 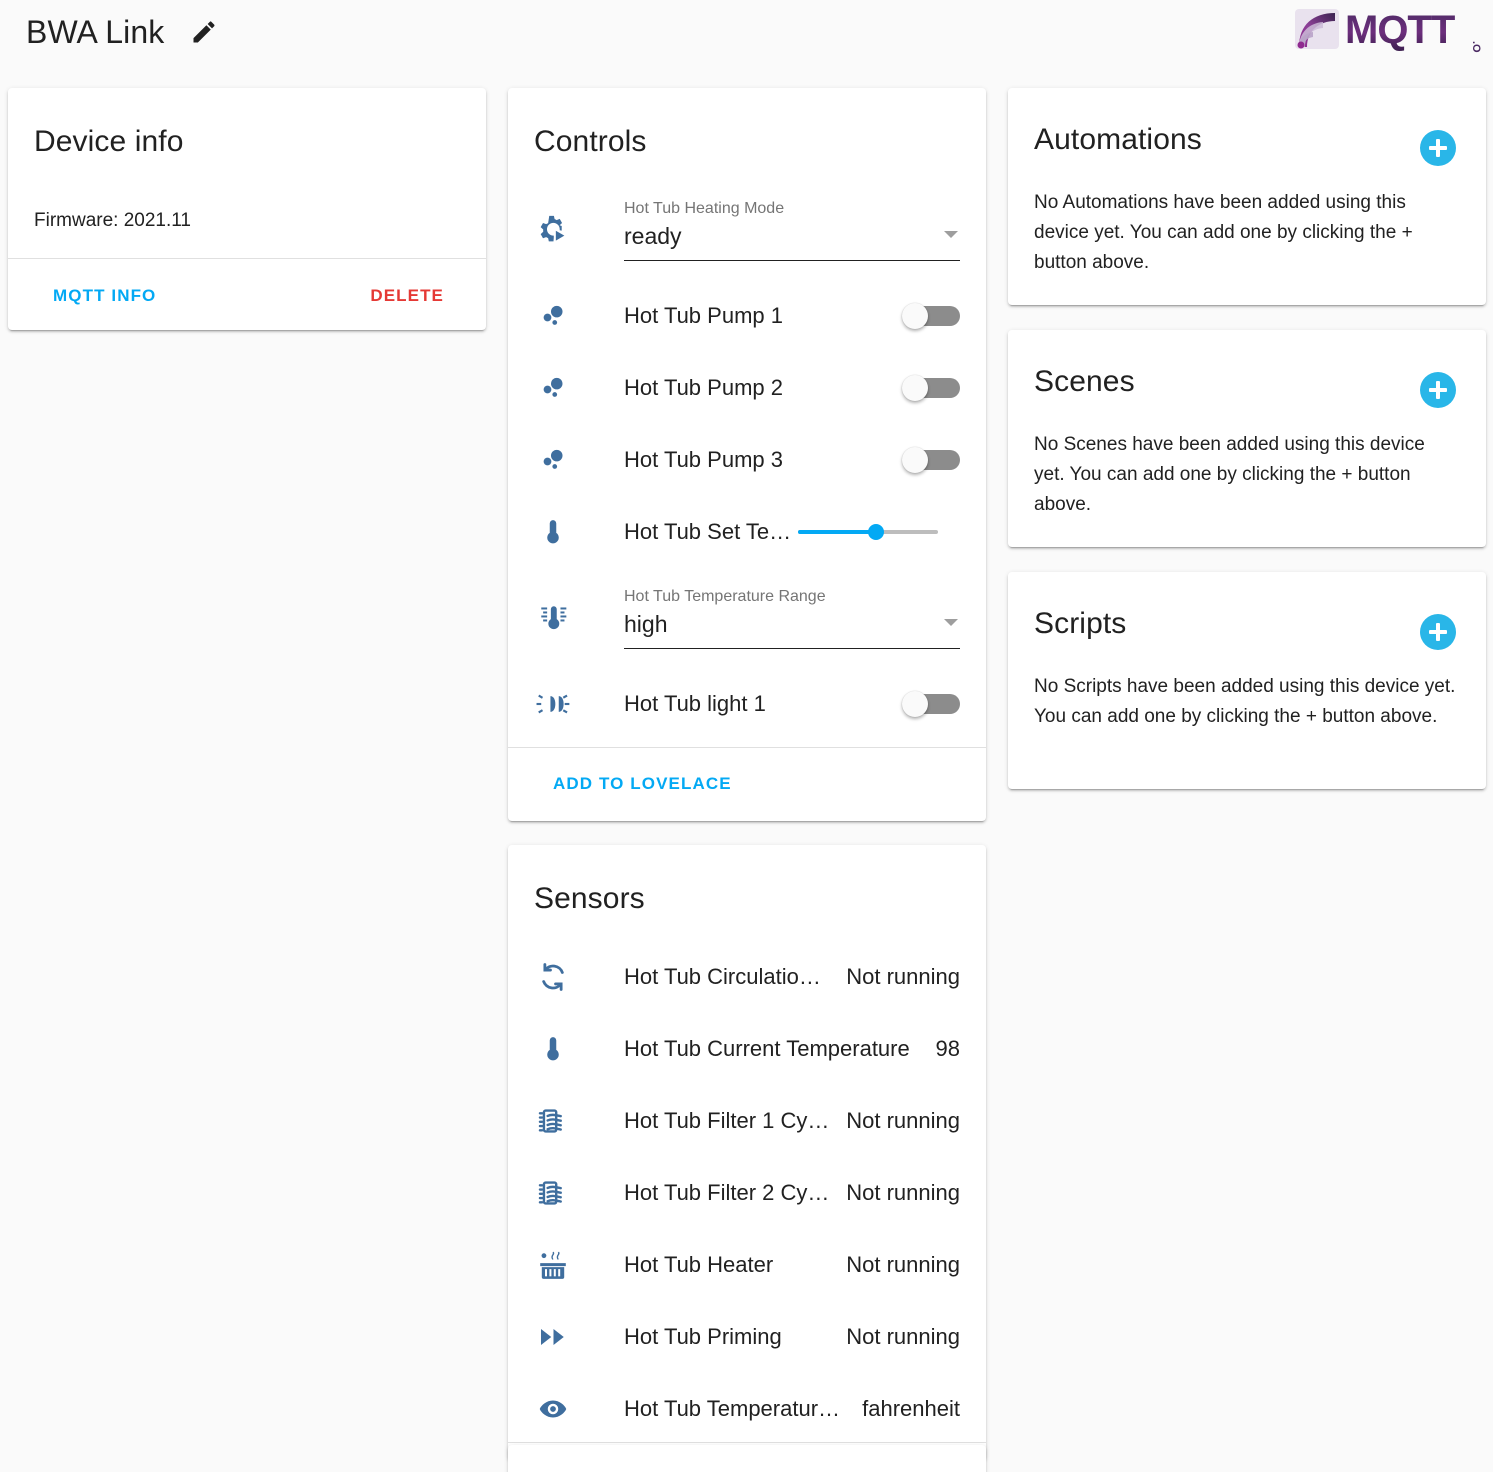 I want to click on hot-tub-icon, so click(x=553, y=1265).